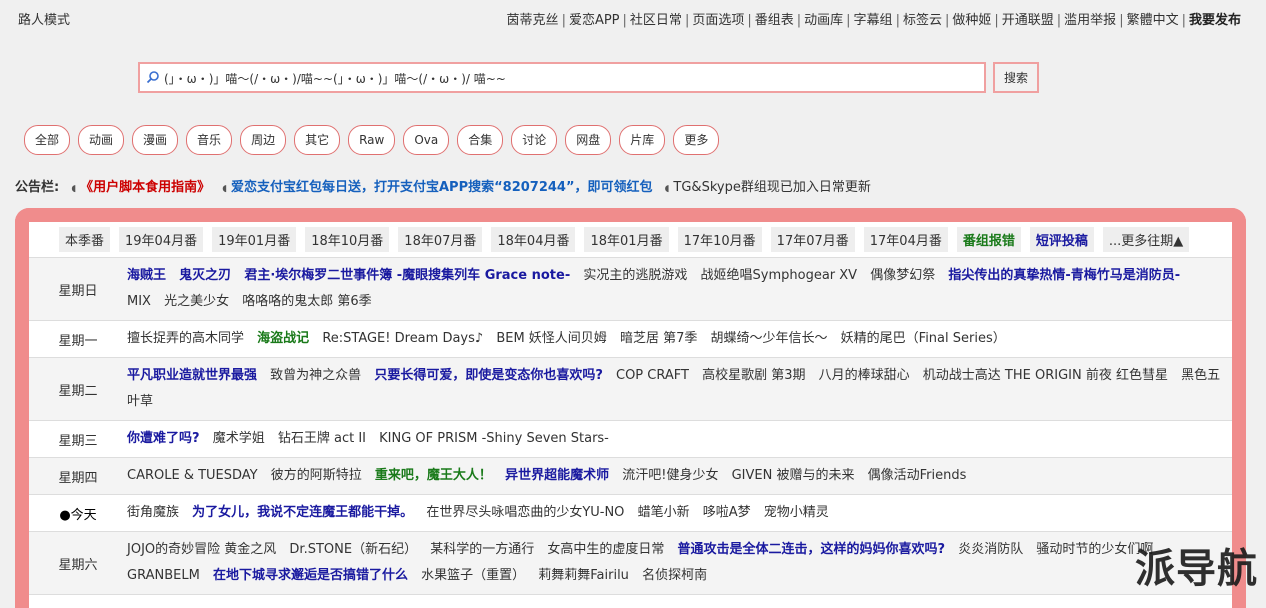 The image size is (1266, 608). I want to click on search-button: 搜索, so click(1016, 77).